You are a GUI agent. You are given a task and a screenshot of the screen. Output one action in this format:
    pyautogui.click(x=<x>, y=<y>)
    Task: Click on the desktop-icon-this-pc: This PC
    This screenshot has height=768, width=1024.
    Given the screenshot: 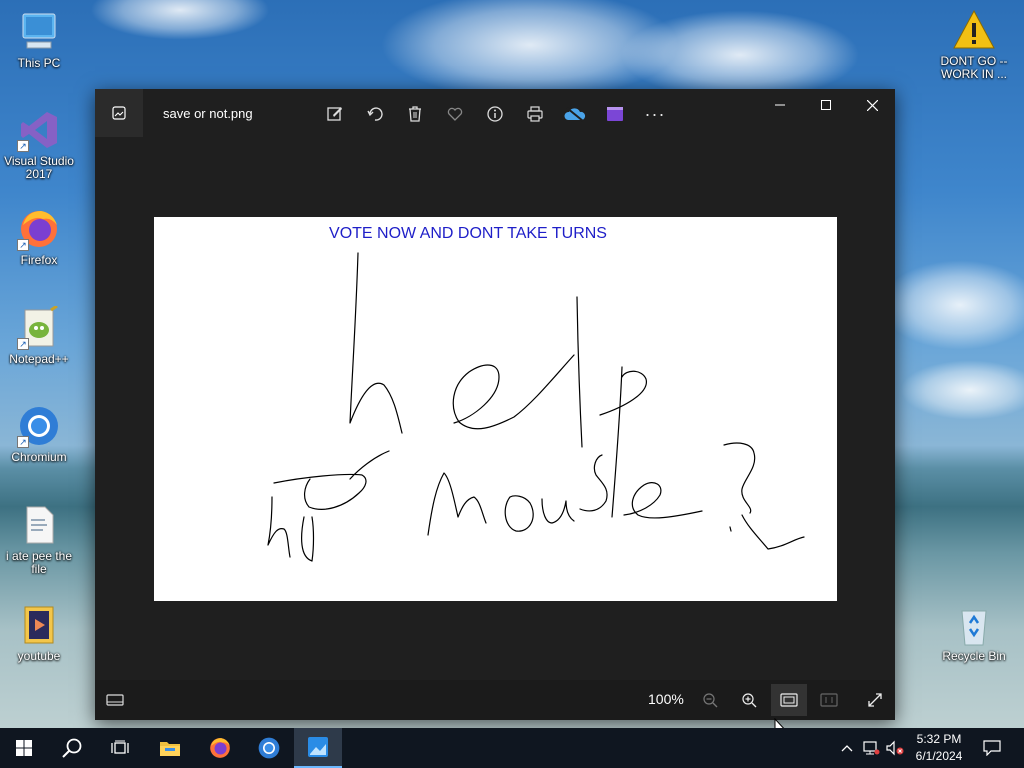 What is the action you would take?
    pyautogui.click(x=39, y=40)
    